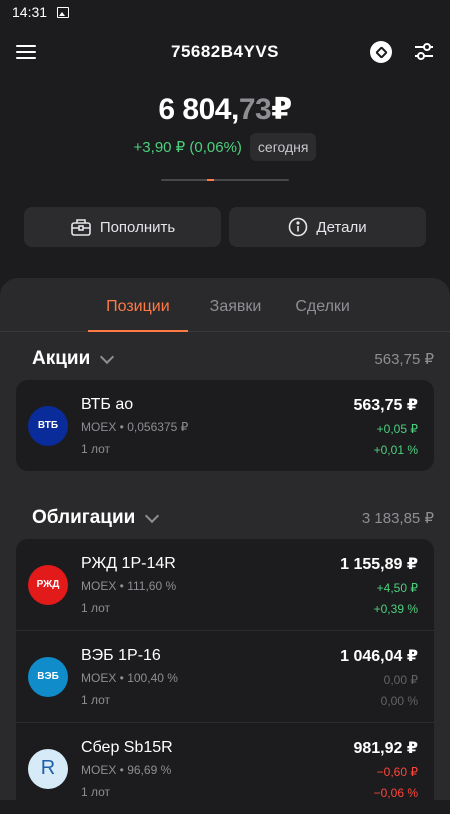 The height and width of the screenshot is (814, 450). Describe the element at coordinates (379, 564) in the screenshot. I see `position-value: 1 155,89 ₽` at that location.